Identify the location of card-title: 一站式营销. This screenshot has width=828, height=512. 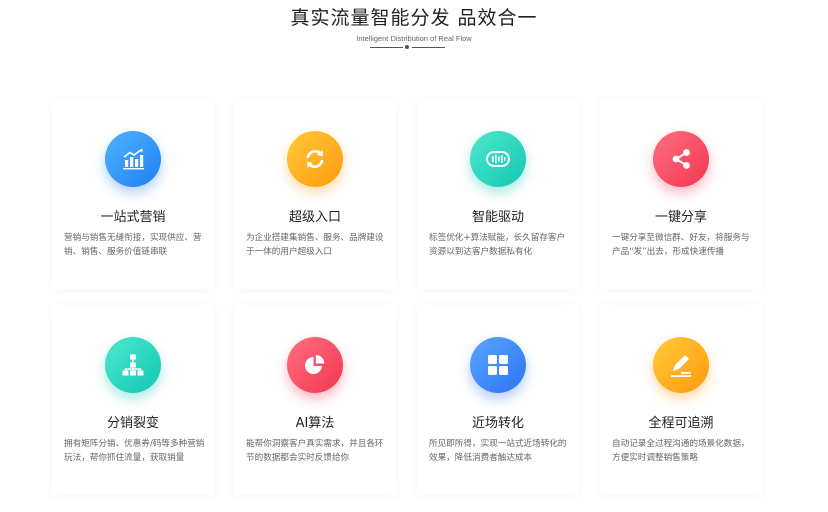
(133, 217).